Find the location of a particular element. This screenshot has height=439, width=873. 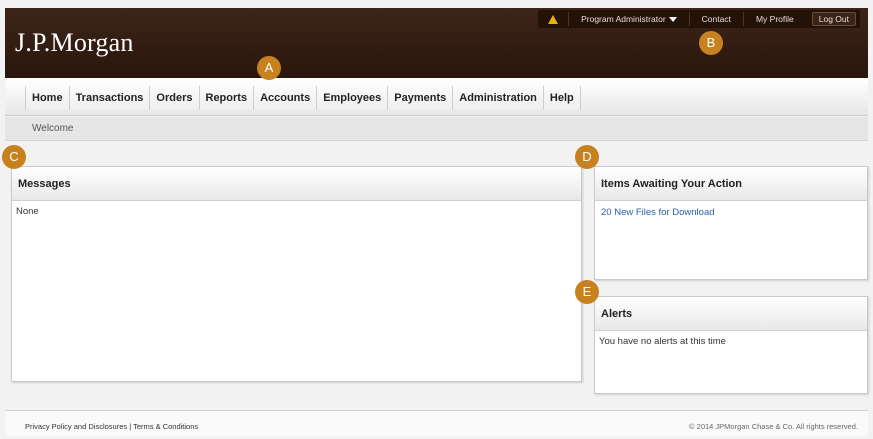

tab-help: Help is located at coordinates (562, 98).